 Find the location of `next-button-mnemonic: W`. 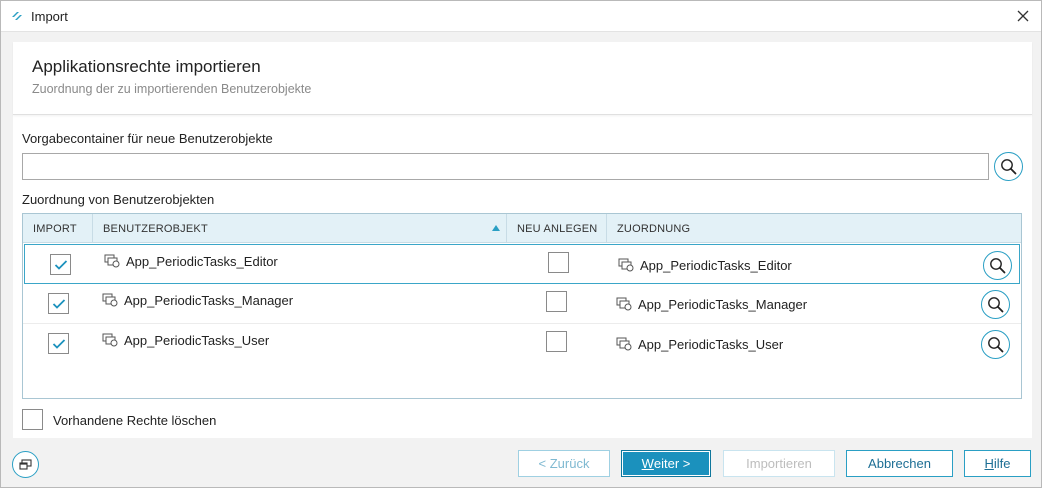

next-button-mnemonic: W is located at coordinates (647, 463).